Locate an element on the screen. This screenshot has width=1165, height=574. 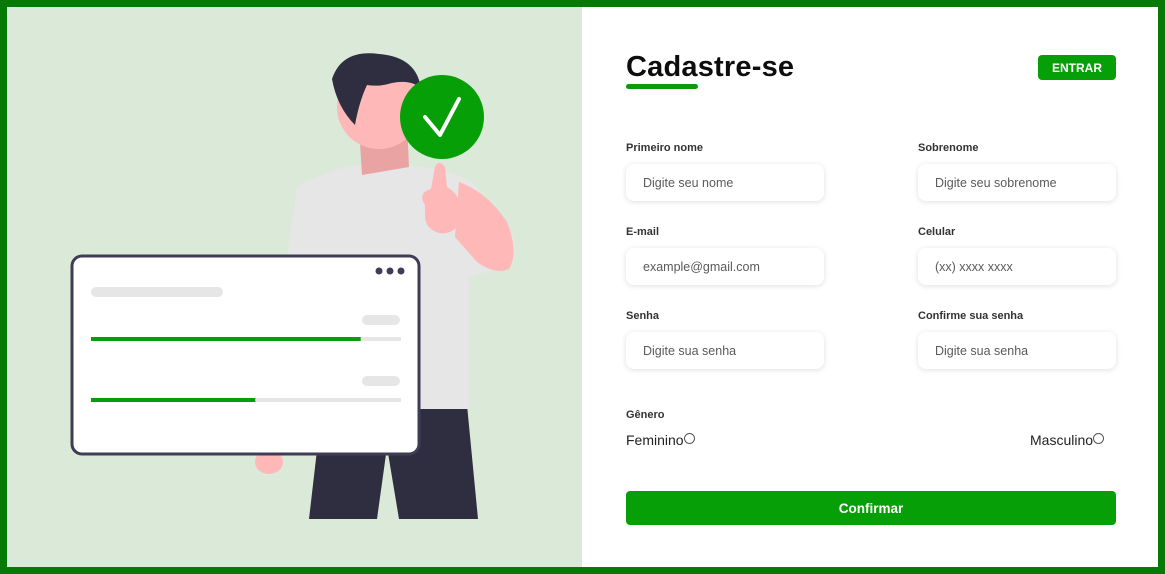
check-circle-icon is located at coordinates (442, 117).